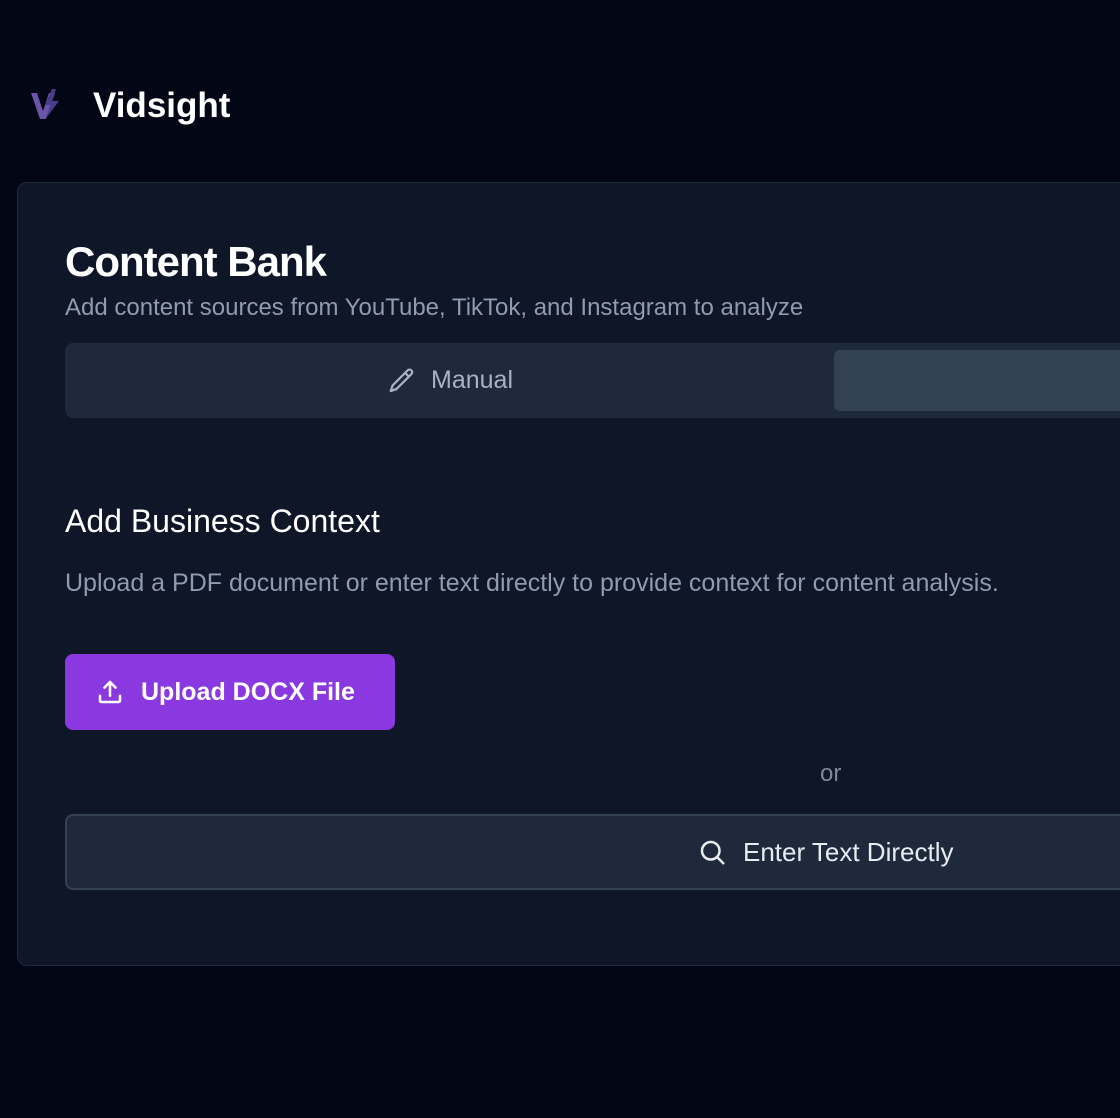  I want to click on upload-icon, so click(110, 692).